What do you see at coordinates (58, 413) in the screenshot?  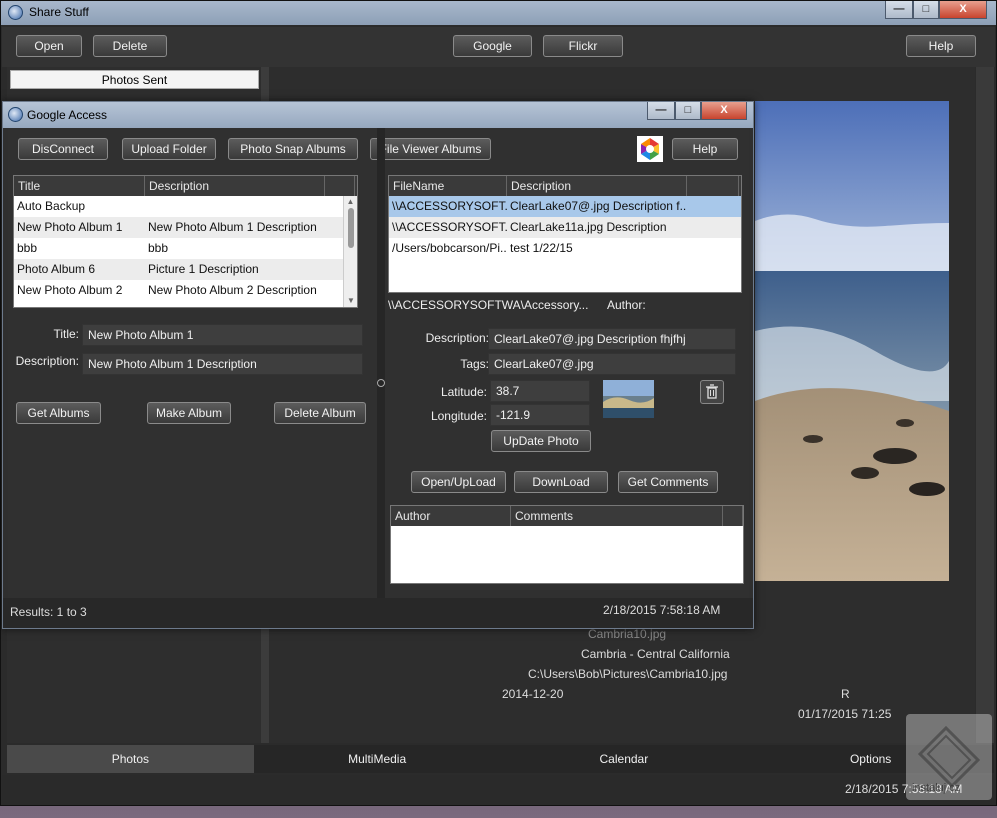 I see `get-albums-button: Get Albums` at bounding box center [58, 413].